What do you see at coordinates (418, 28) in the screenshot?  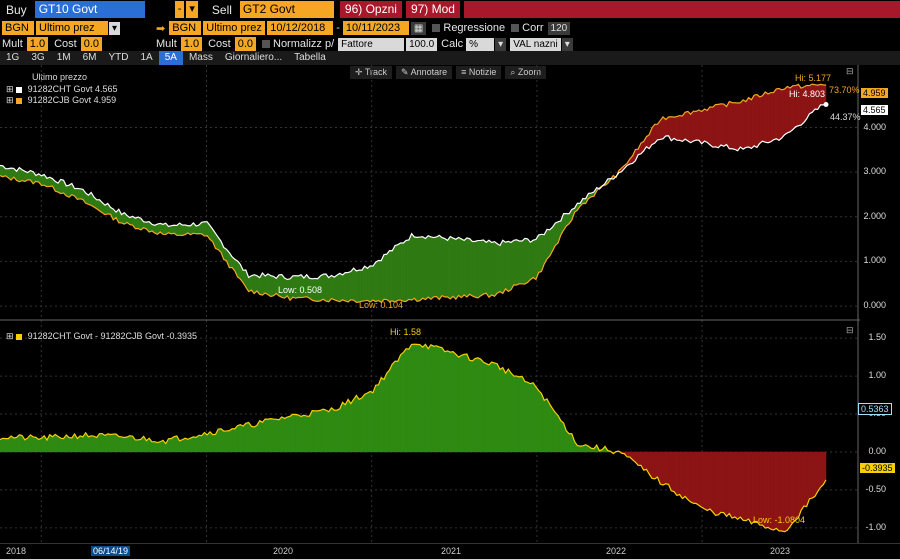 I see `calendar-icon: ▦` at bounding box center [418, 28].